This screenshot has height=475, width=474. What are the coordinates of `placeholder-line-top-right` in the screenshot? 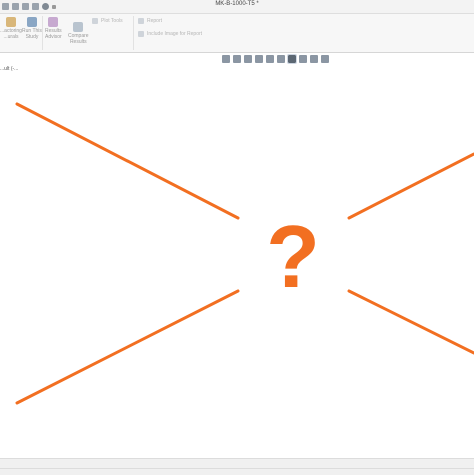 It's located at (410, 186).